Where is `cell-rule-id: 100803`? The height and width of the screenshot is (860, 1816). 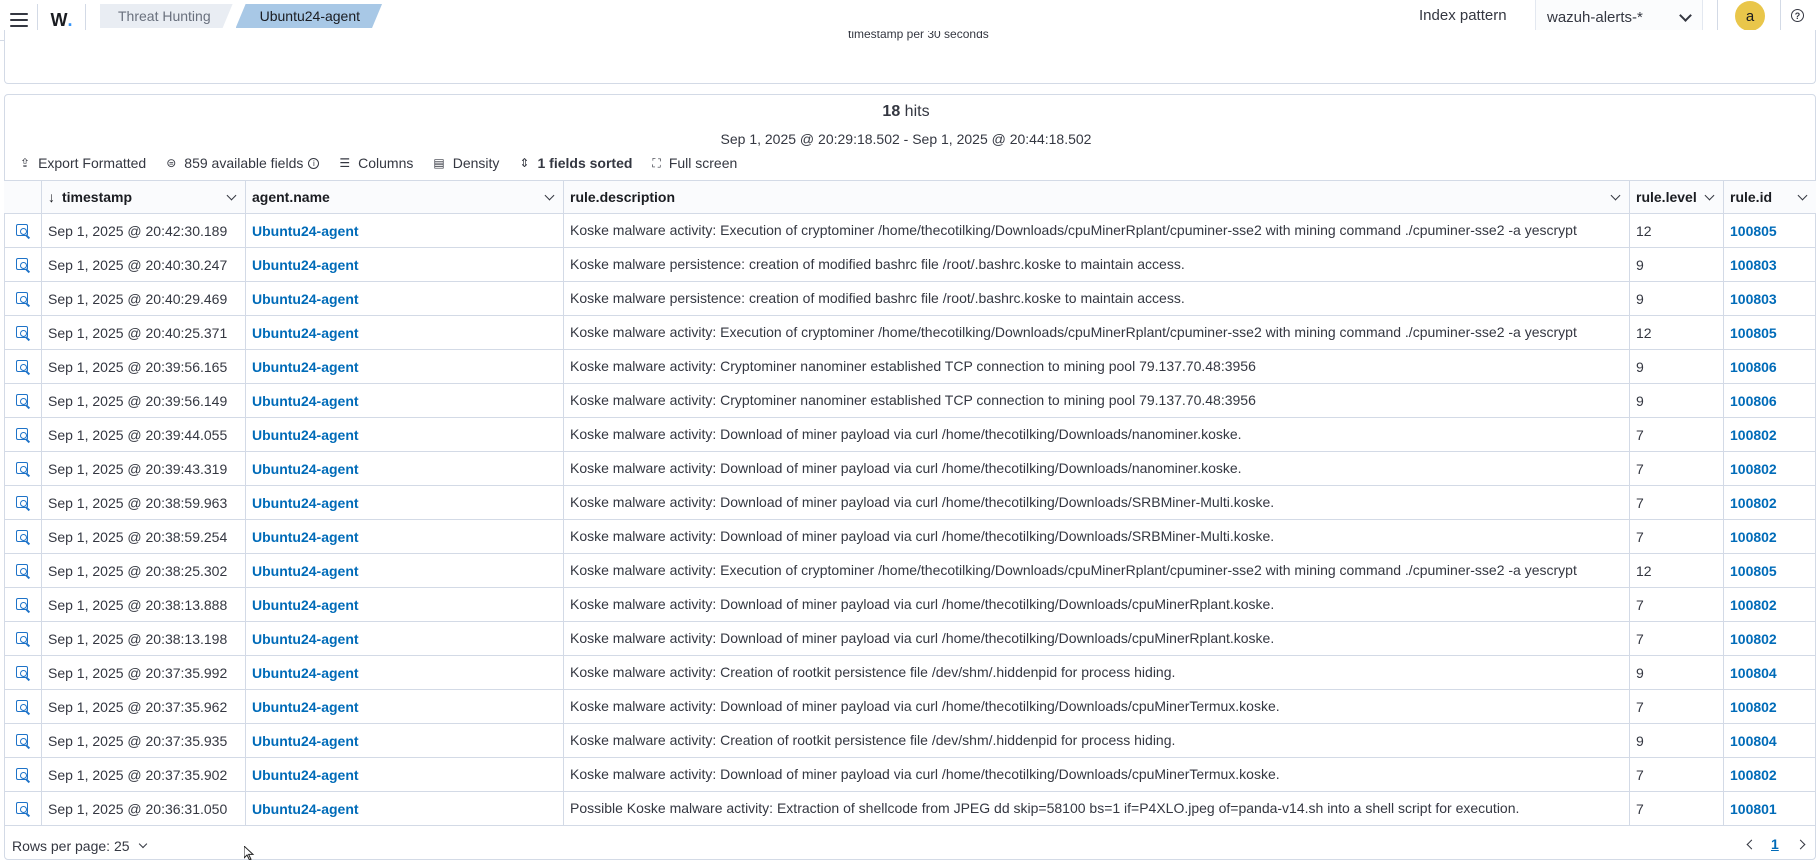
cell-rule-id: 100803 is located at coordinates (1770, 298).